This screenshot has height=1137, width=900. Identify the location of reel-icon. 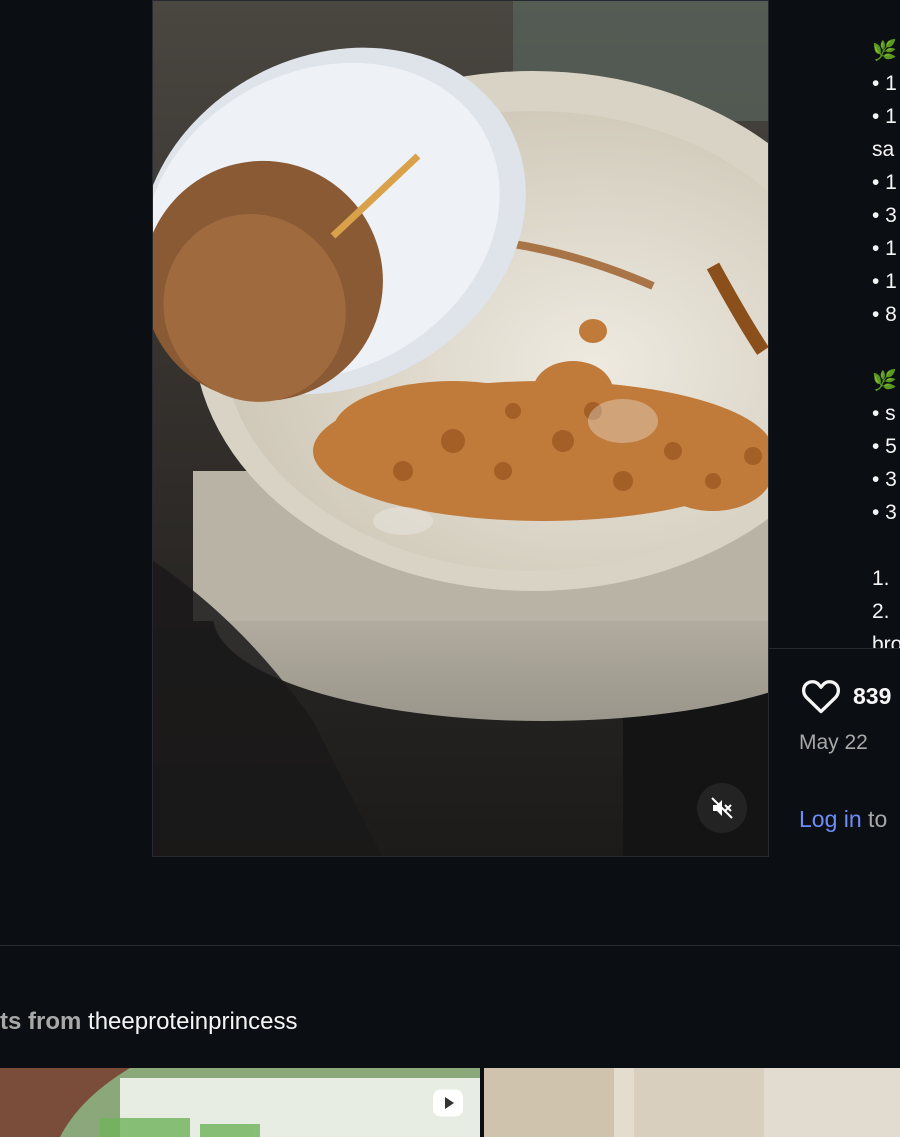
(448, 1103).